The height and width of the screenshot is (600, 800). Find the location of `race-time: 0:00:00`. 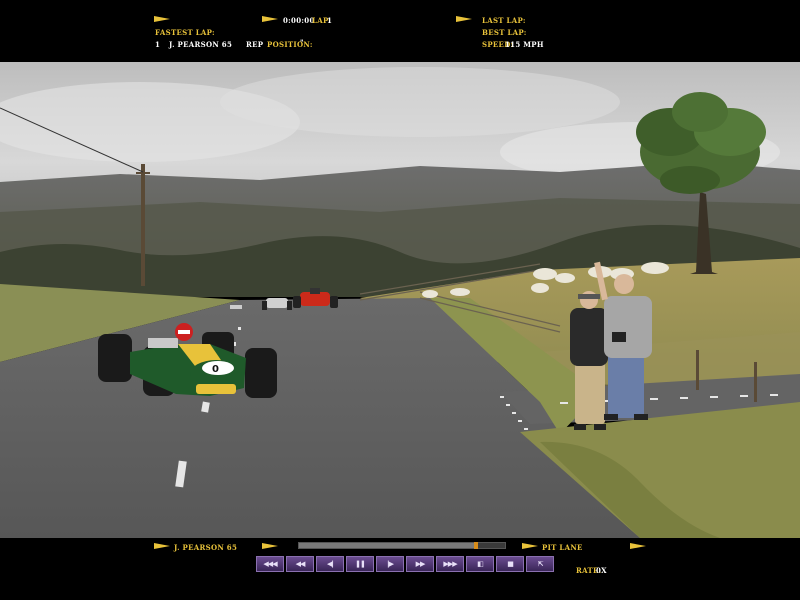

race-time: 0:00:00 is located at coordinates (299, 20).